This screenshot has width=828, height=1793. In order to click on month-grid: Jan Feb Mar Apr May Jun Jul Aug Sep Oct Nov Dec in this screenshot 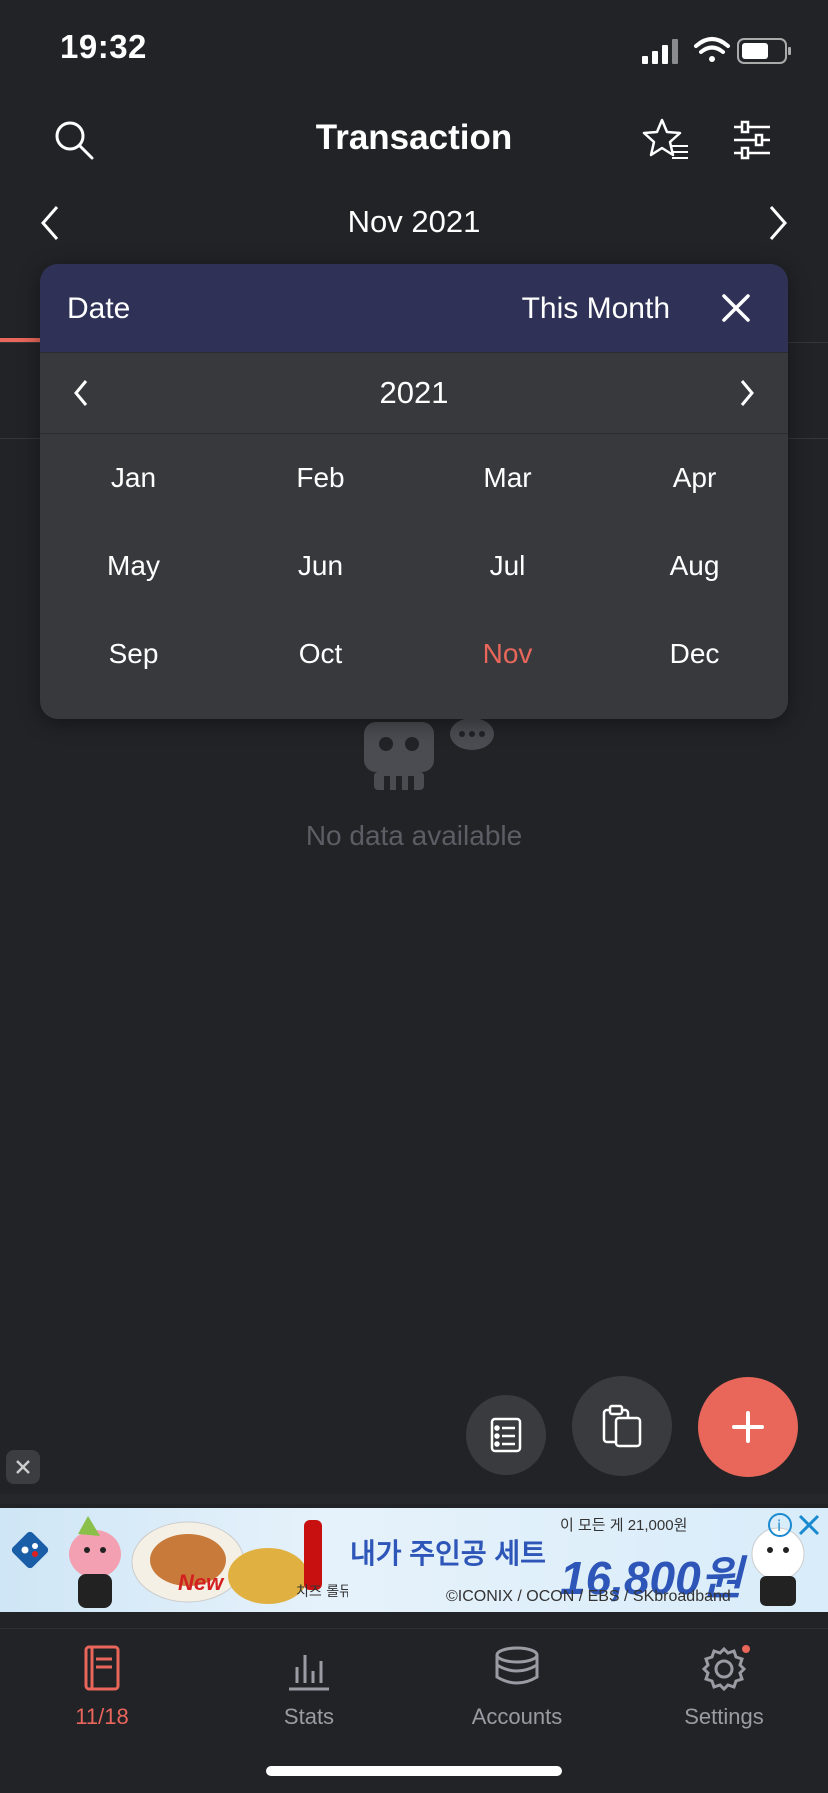, I will do `click(414, 566)`.